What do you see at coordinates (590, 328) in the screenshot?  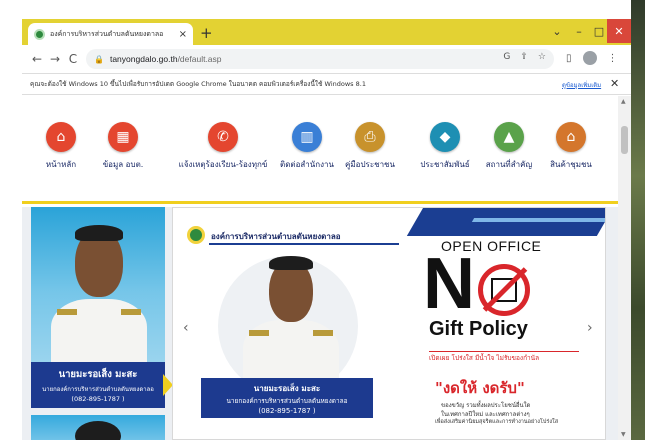 I see `slider-next-button: ›` at bounding box center [590, 328].